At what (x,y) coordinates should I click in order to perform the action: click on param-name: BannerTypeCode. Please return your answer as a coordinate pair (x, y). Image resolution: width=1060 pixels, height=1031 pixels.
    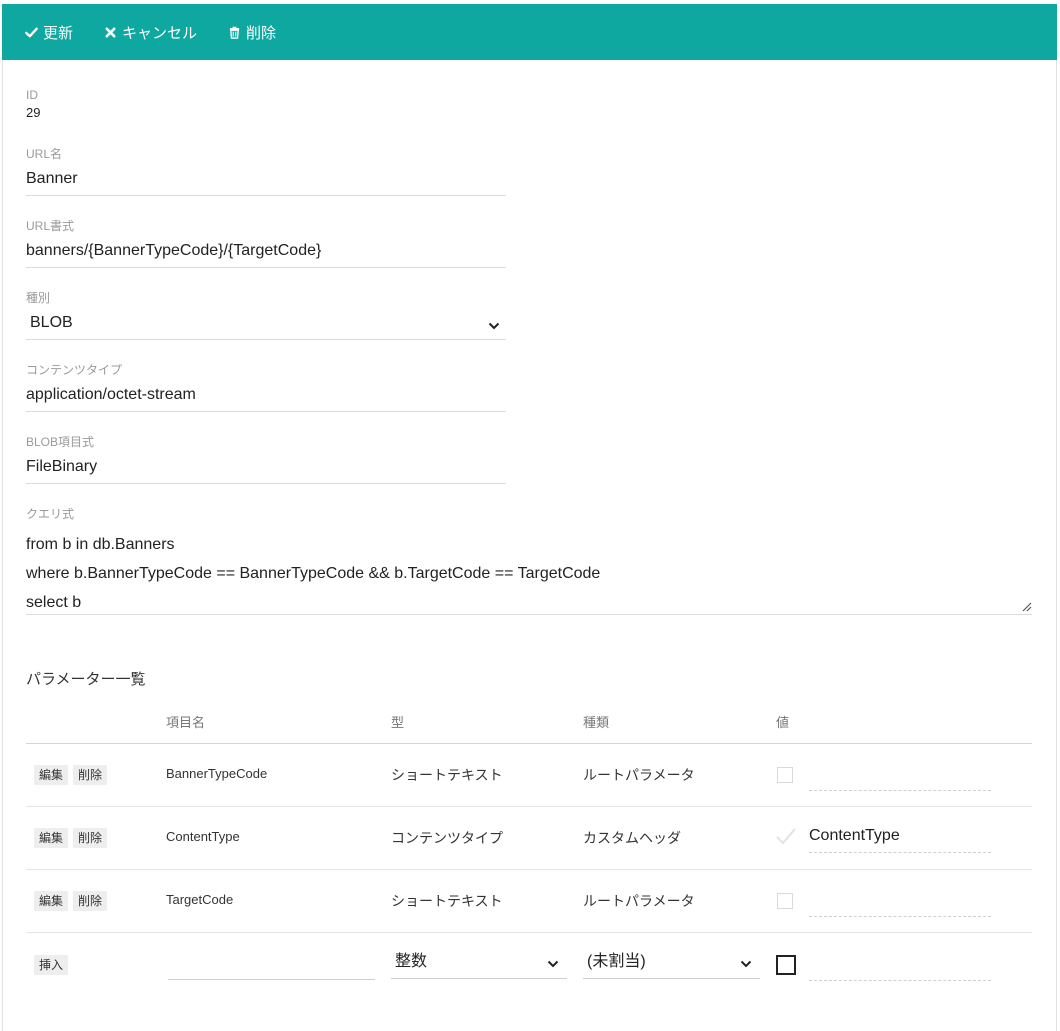
    Looking at the image, I should click on (217, 773).